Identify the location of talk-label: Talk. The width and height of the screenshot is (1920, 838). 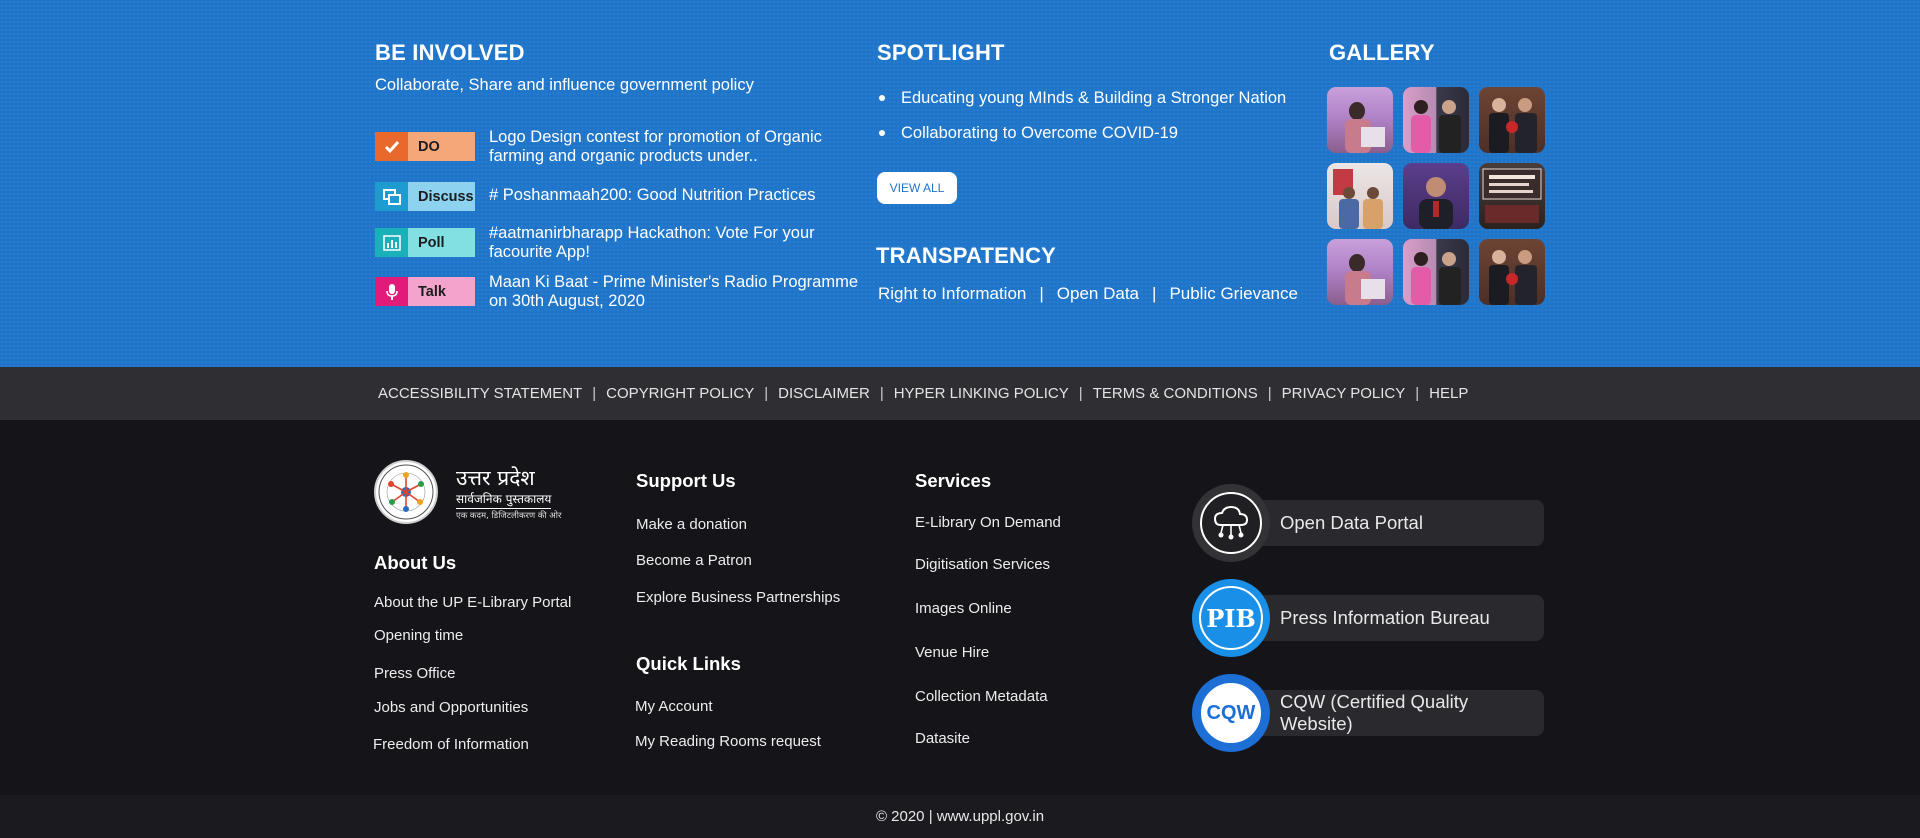
(441, 291).